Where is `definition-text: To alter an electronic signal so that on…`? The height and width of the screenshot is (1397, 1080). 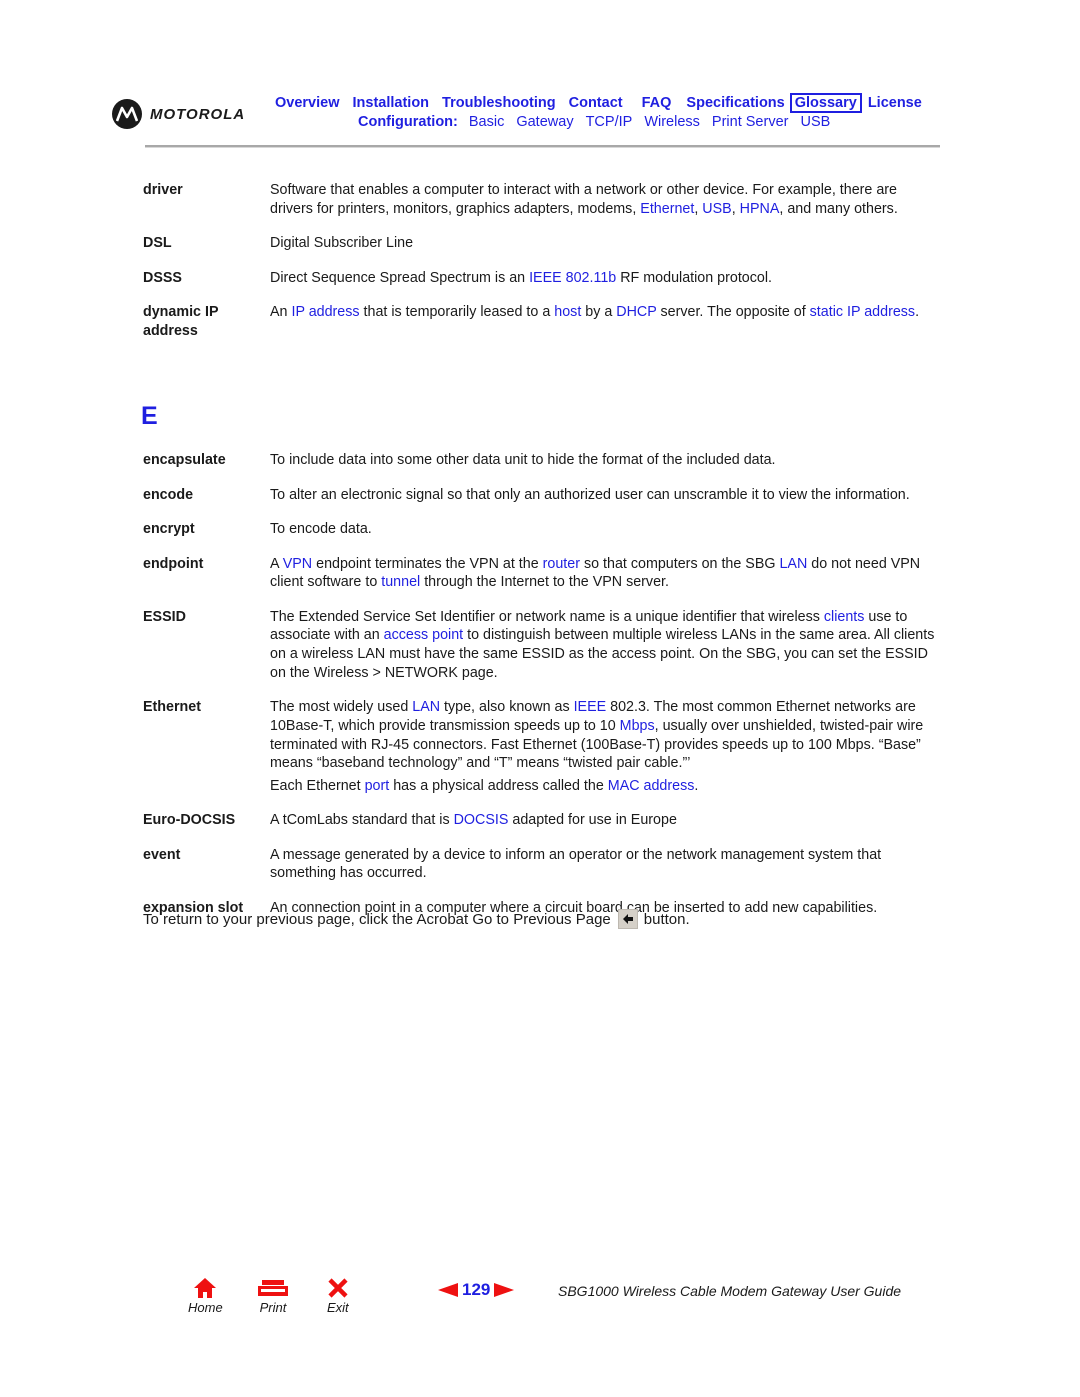 definition-text: To alter an electronic signal so that on… is located at coordinates (590, 494).